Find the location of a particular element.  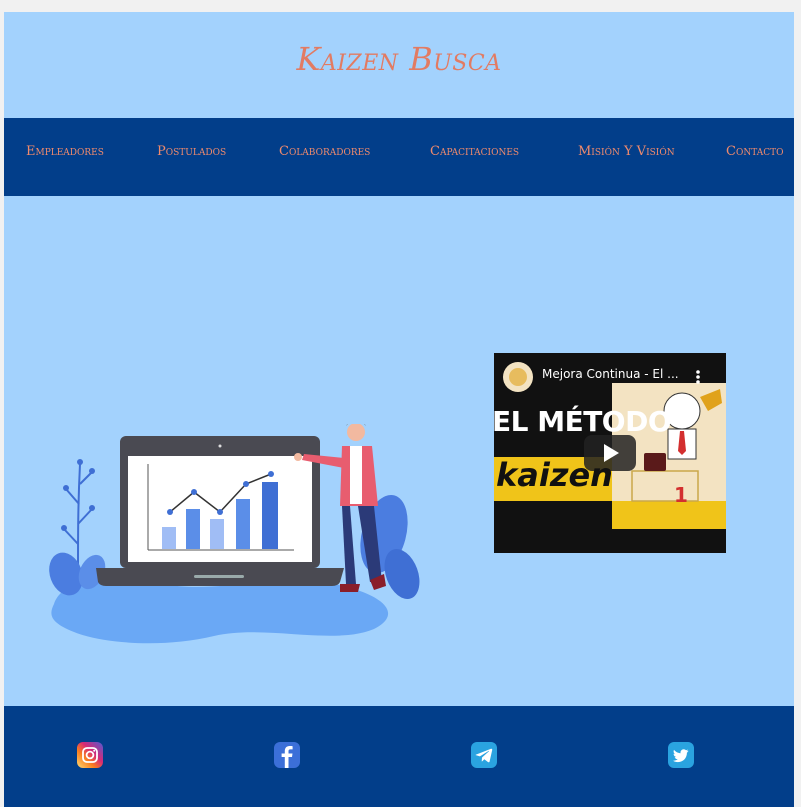

analytics-illustration is located at coordinates (234, 534).